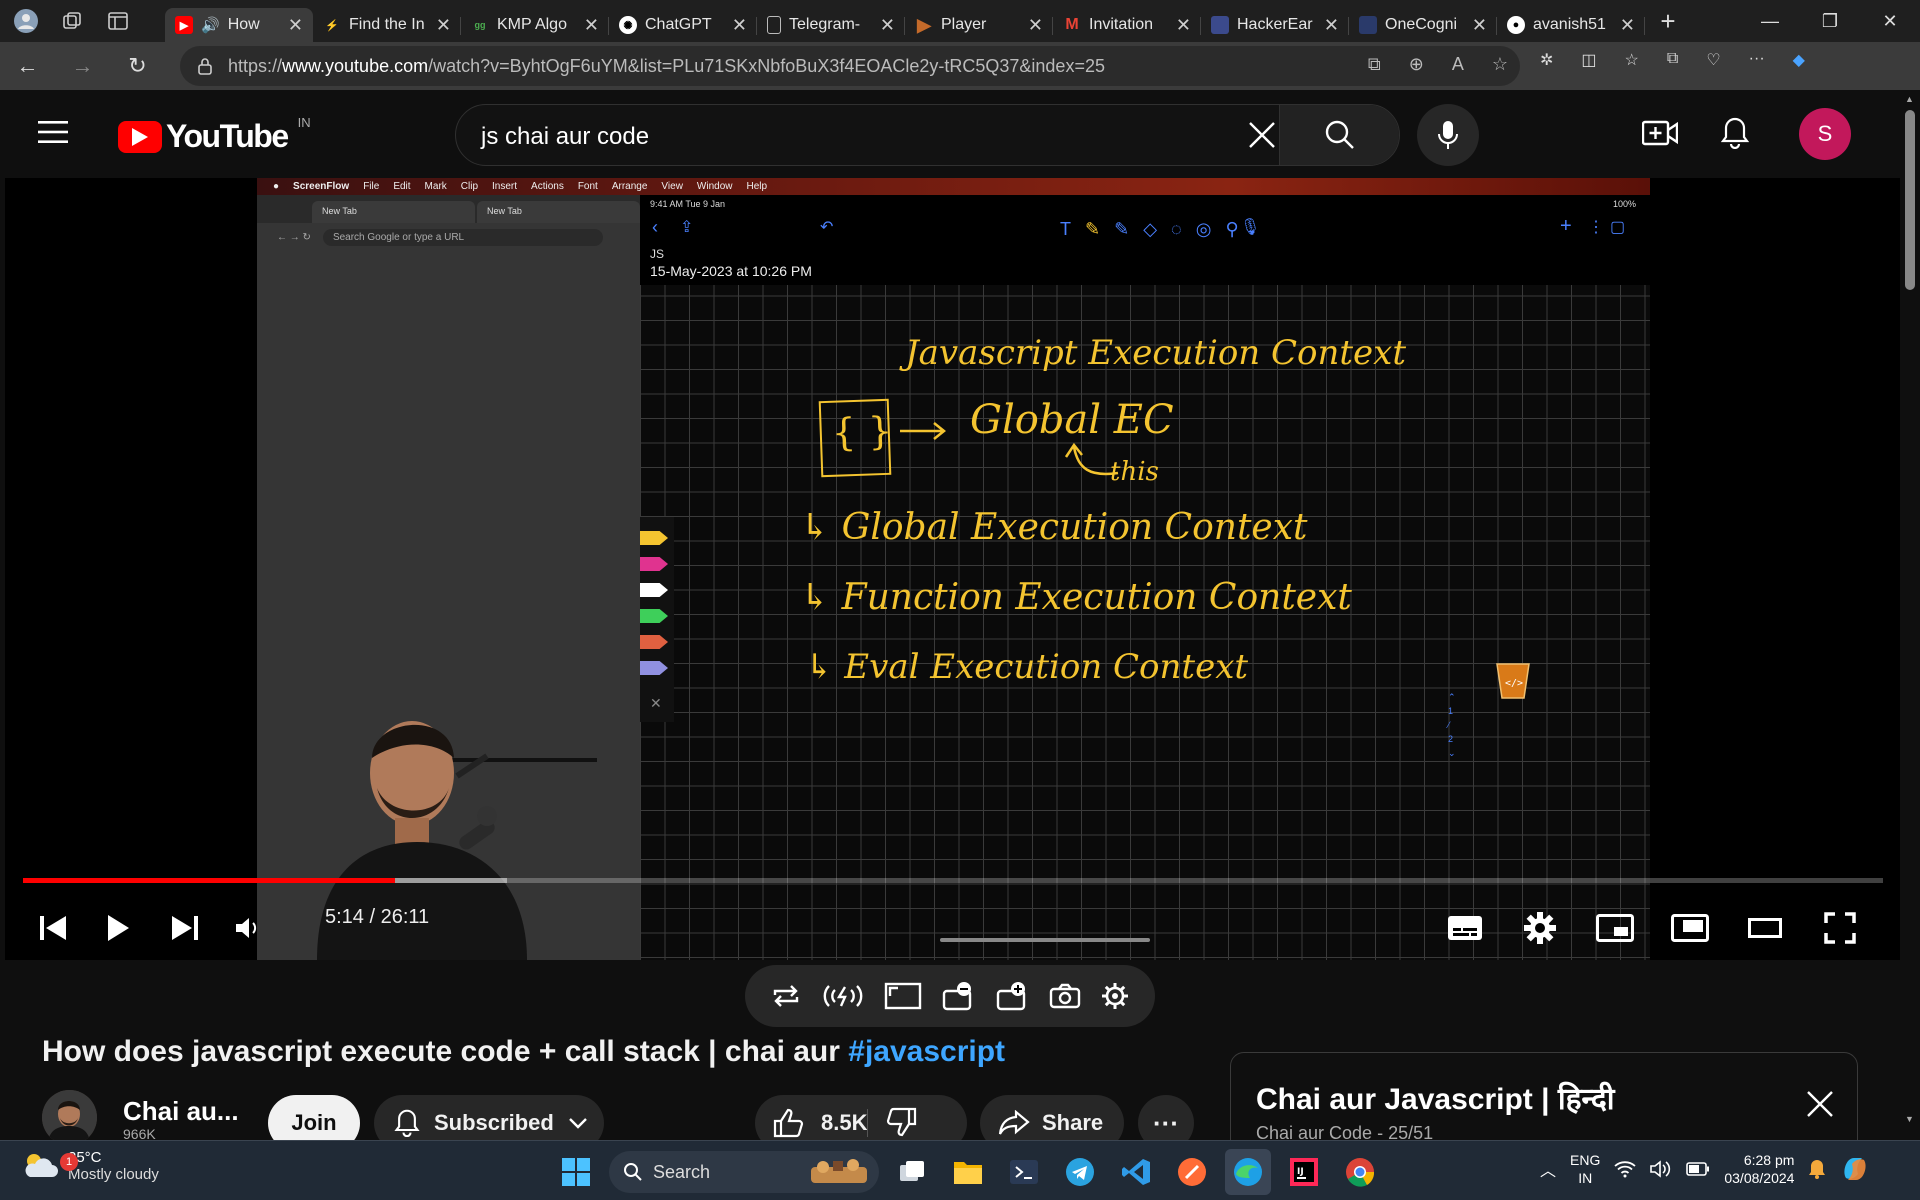 Image resolution: width=1920 pixels, height=1200 pixels. I want to click on play-button, so click(118, 928).